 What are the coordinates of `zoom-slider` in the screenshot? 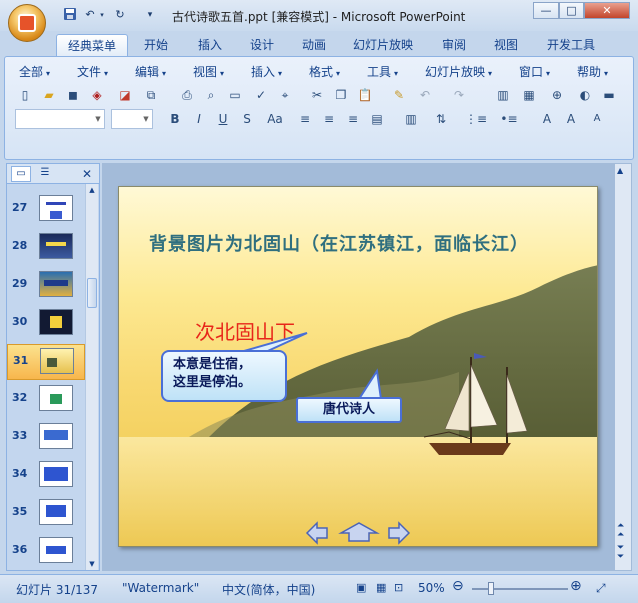 It's located at (520, 589).